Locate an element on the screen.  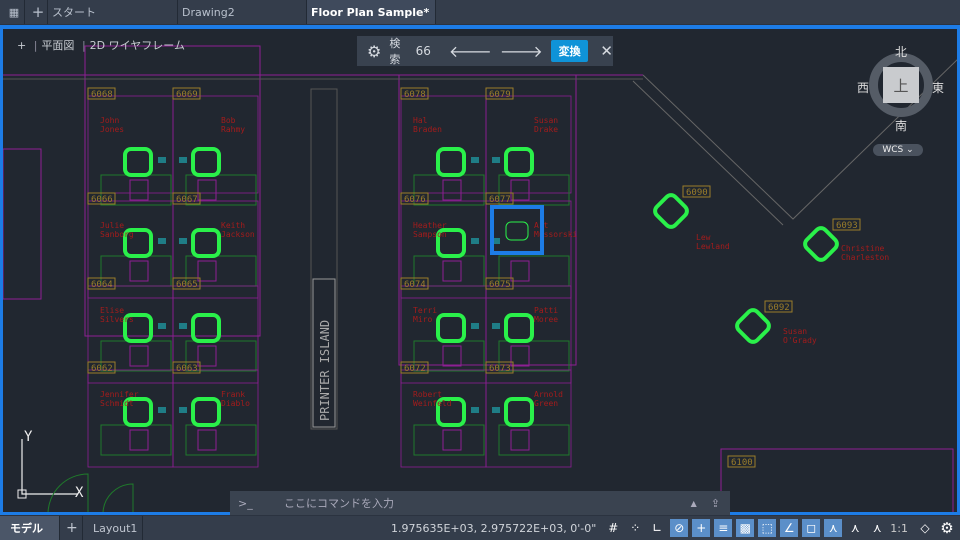
grid-menu-icon: ▦ is located at coordinates (12, 12).